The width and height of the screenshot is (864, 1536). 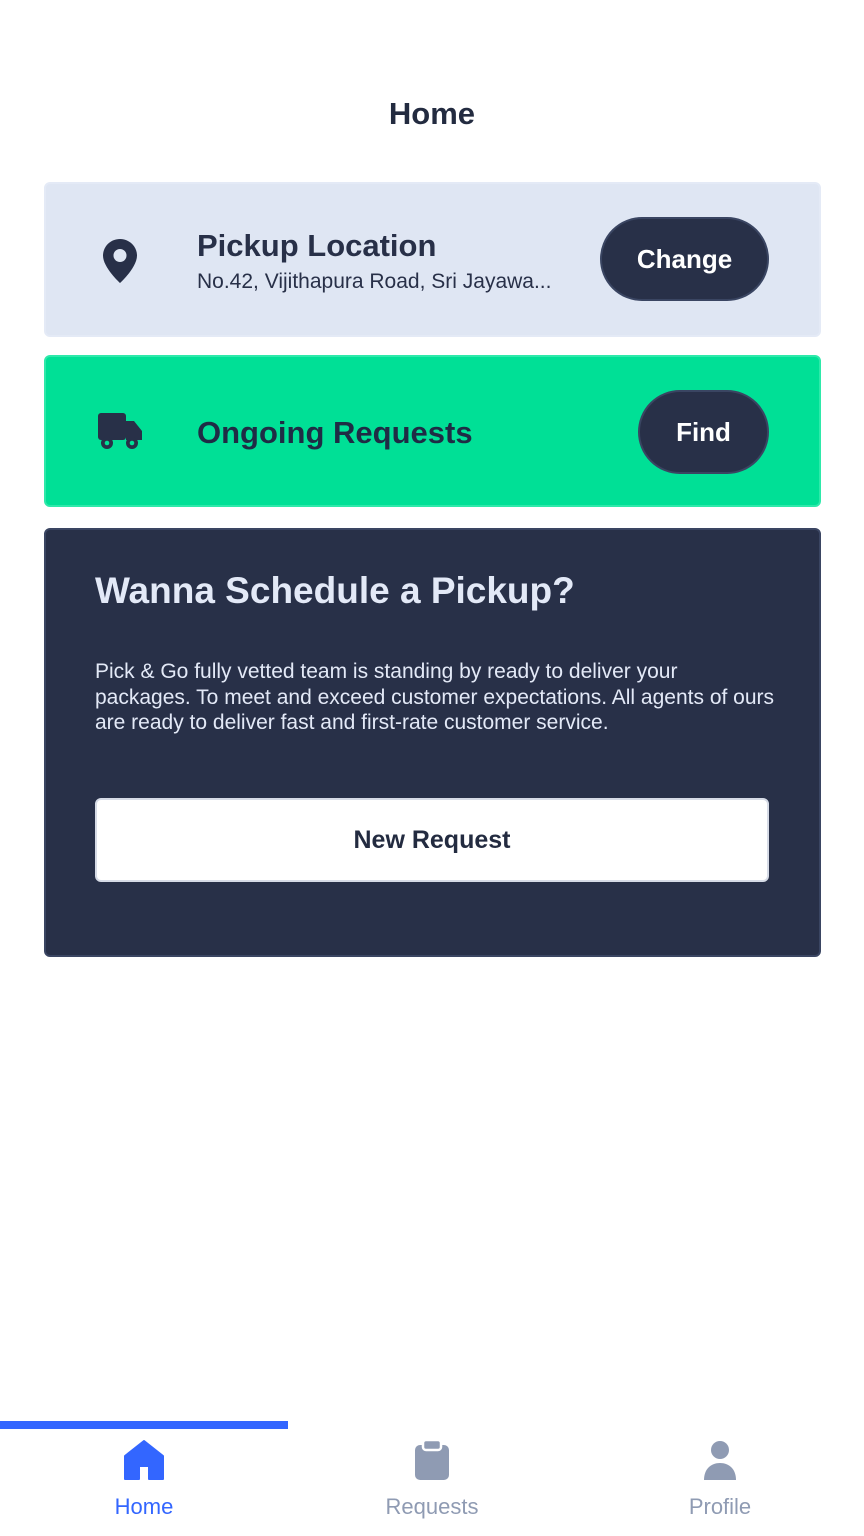 I want to click on change-location-button: Change, so click(x=684, y=259).